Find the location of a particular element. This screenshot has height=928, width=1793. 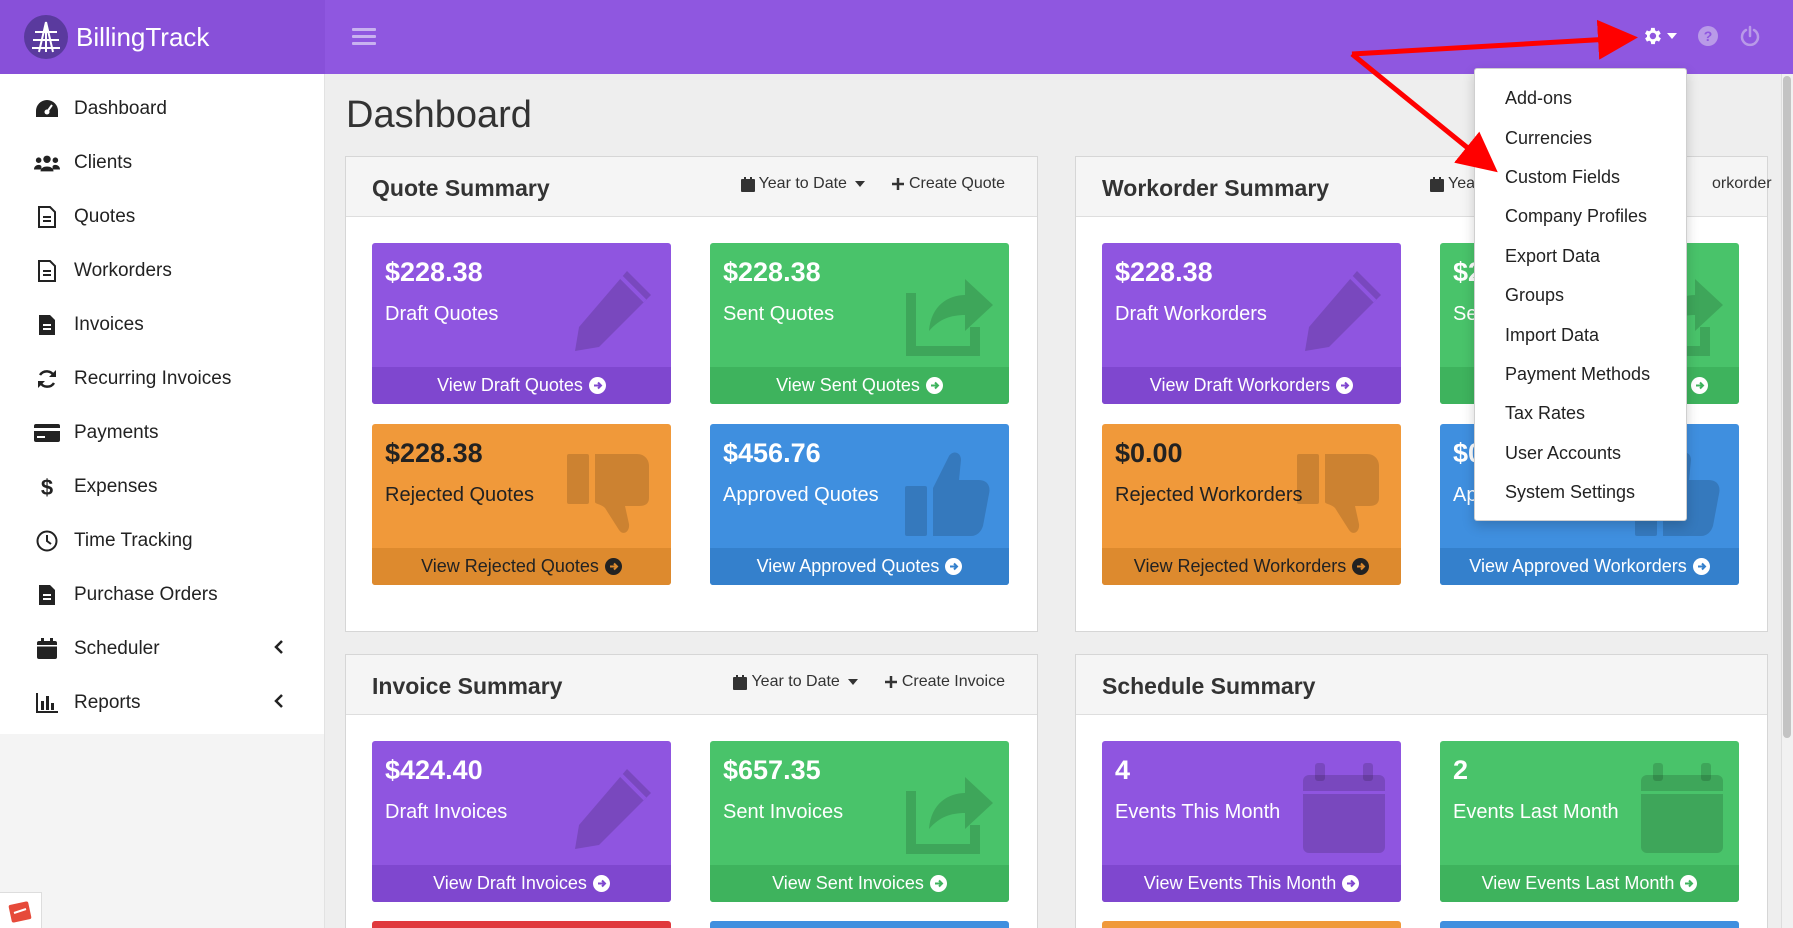

card-label: Sent Quotes is located at coordinates (779, 314).